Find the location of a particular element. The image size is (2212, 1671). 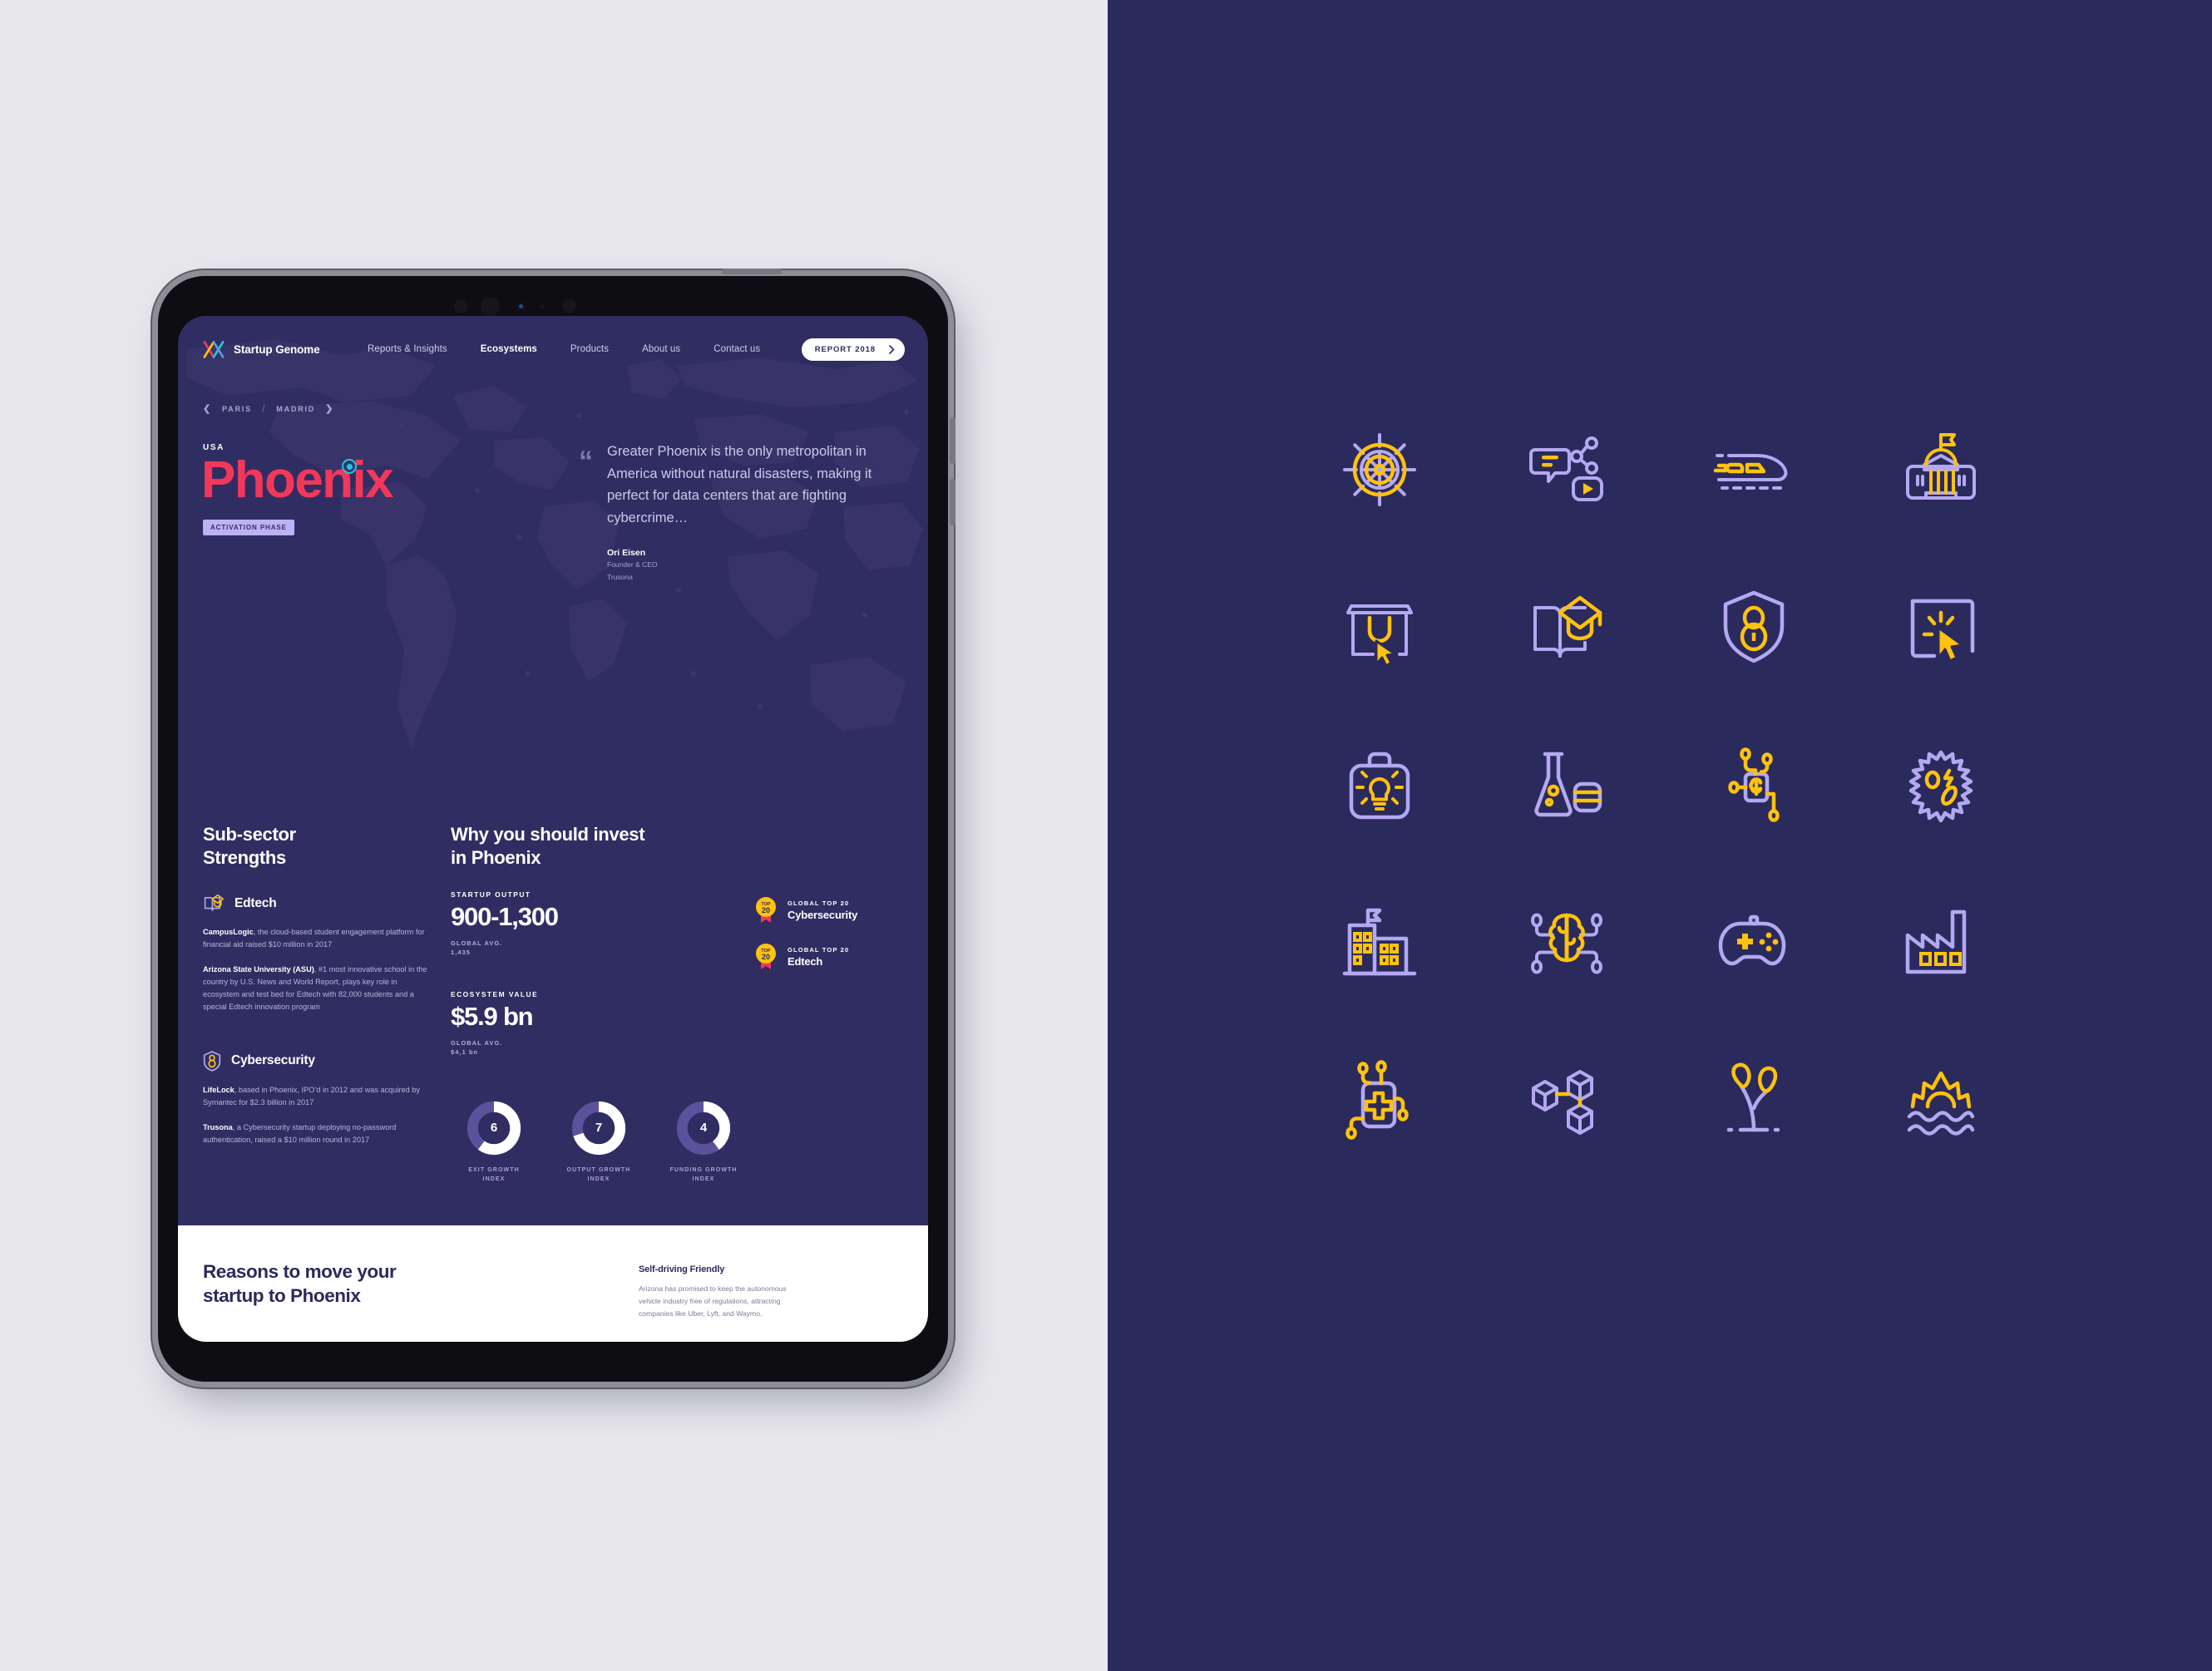

screen-click-cursor-icon is located at coordinates (1942, 631).